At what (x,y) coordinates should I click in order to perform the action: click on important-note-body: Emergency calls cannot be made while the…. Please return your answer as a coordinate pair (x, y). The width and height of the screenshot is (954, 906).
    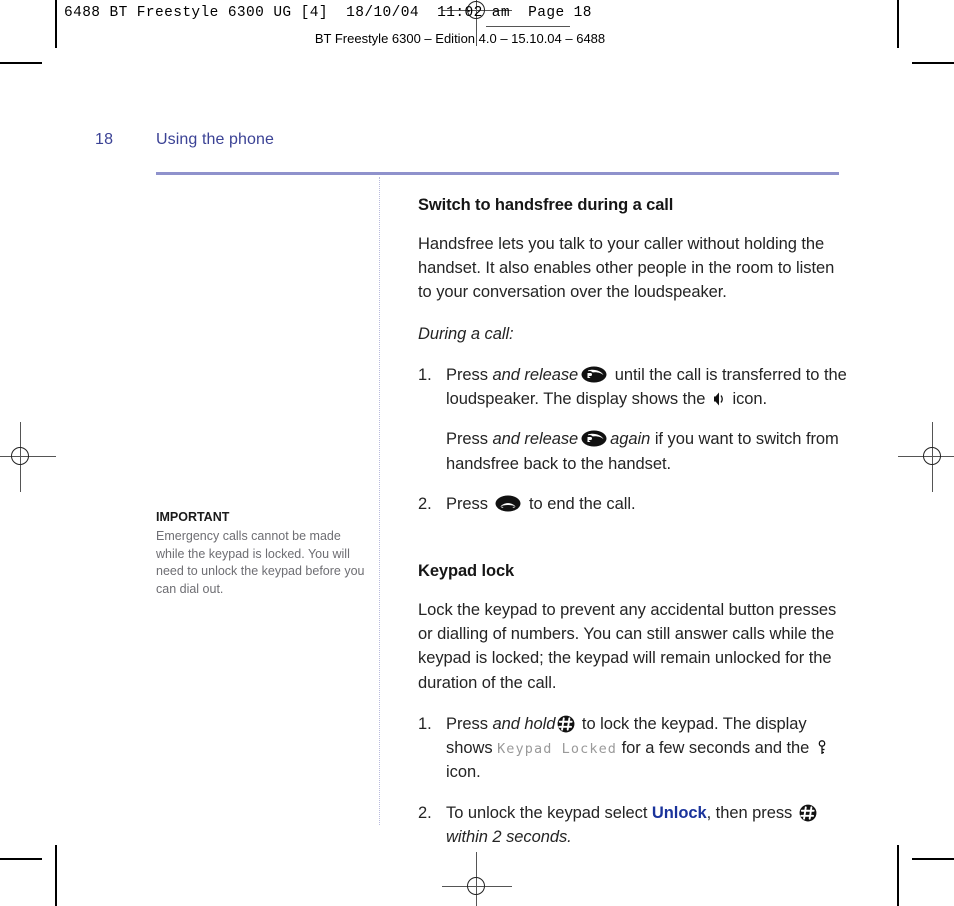
    Looking at the image, I should click on (260, 562).